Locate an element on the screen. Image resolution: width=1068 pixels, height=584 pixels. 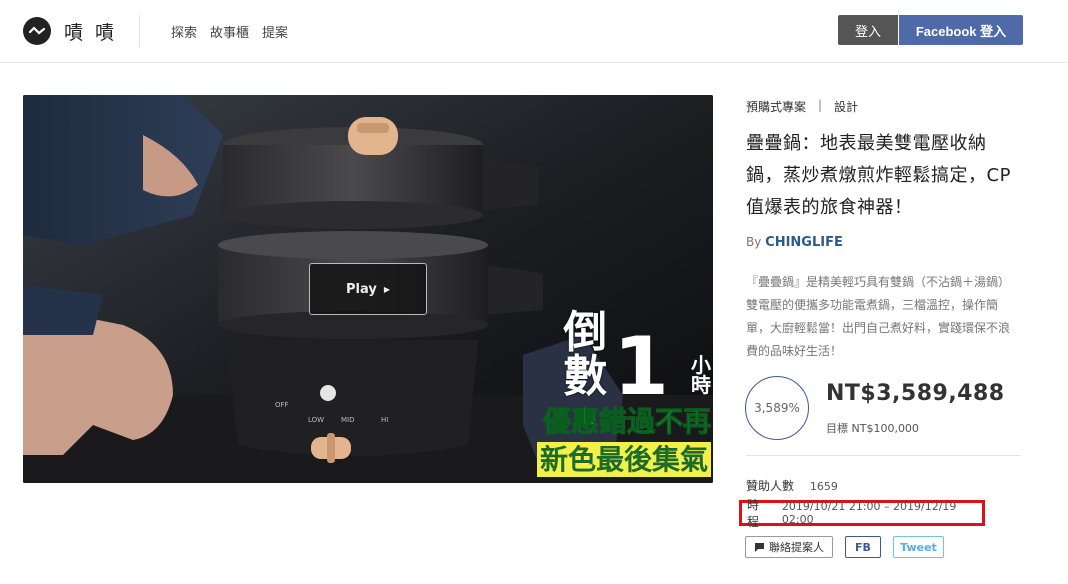
contact-creator-button: 聯絡提案人 is located at coordinates (789, 547).